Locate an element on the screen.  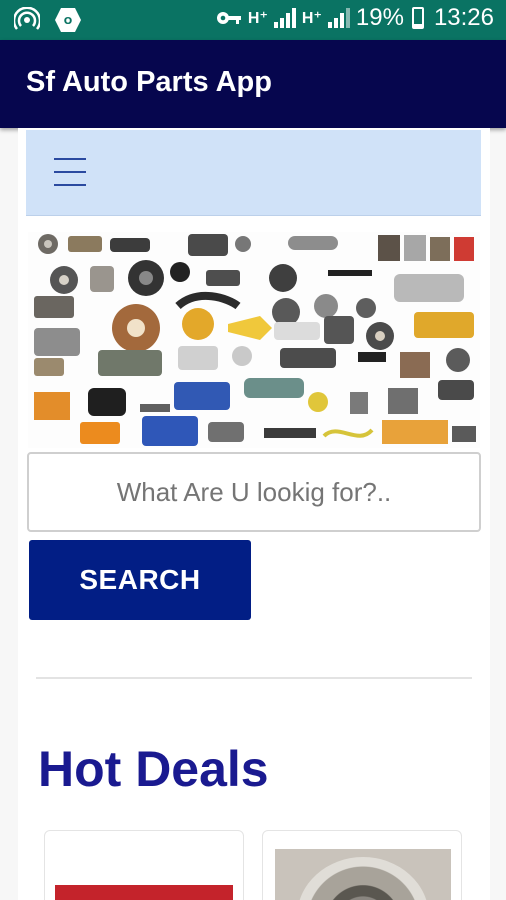
battery-icon is located at coordinates (417, 18).